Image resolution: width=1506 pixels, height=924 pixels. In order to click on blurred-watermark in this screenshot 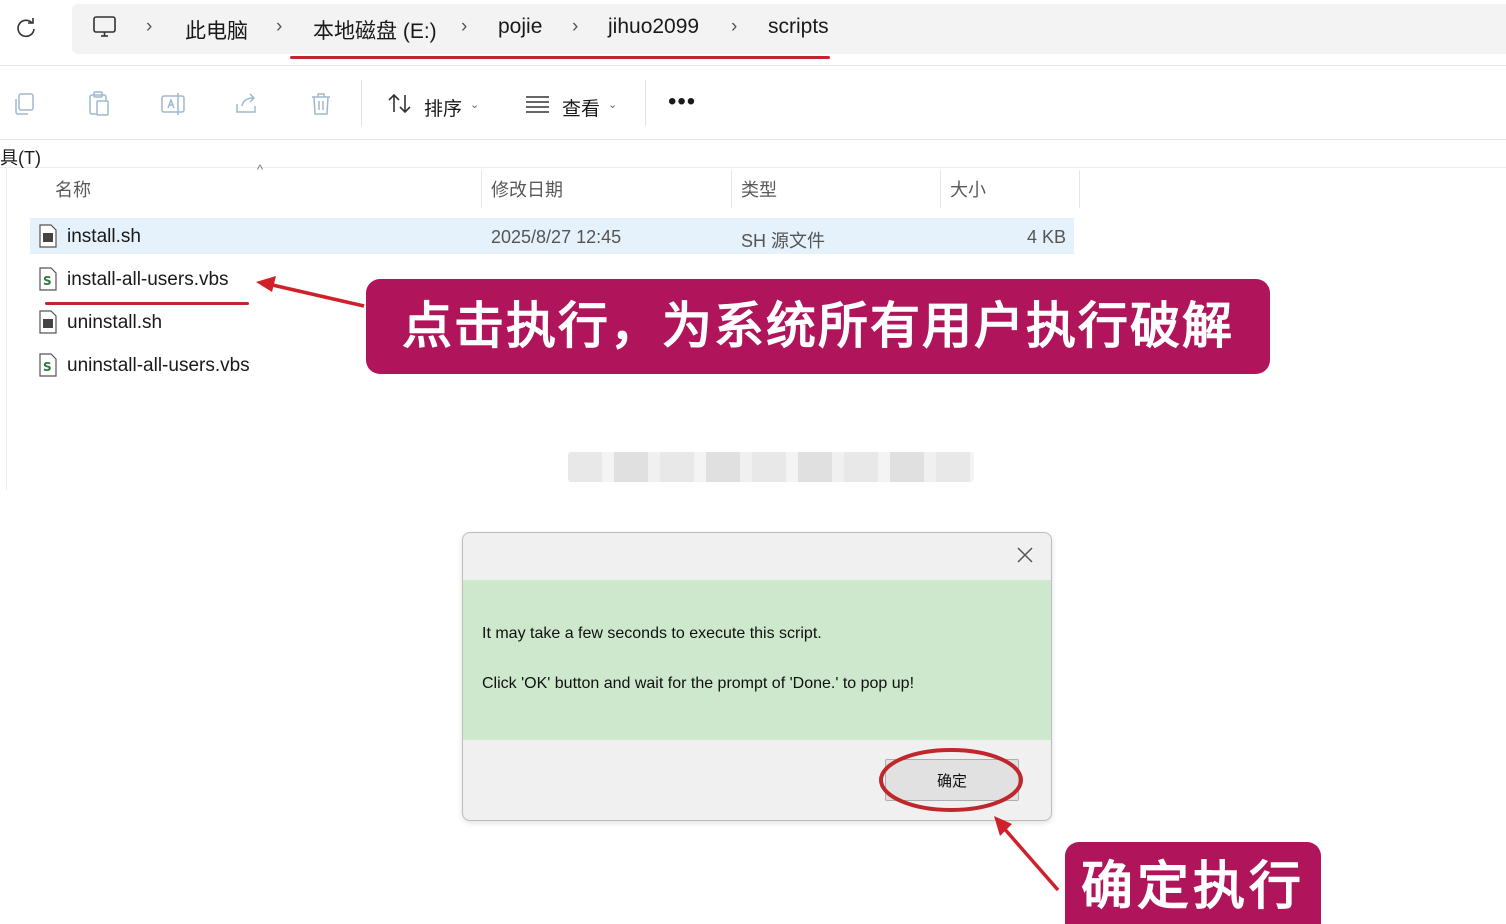, I will do `click(771, 467)`.